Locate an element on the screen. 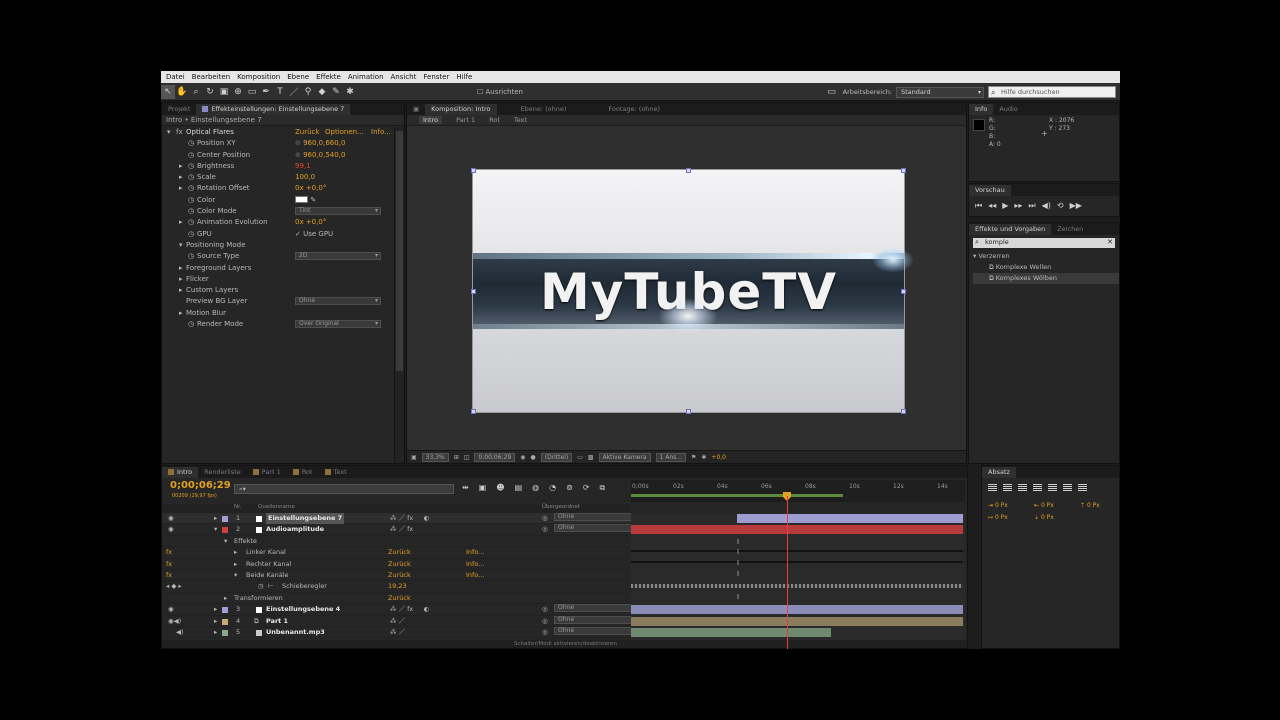  auto-keyframe-icon: ⧉ is located at coordinates (603, 488).